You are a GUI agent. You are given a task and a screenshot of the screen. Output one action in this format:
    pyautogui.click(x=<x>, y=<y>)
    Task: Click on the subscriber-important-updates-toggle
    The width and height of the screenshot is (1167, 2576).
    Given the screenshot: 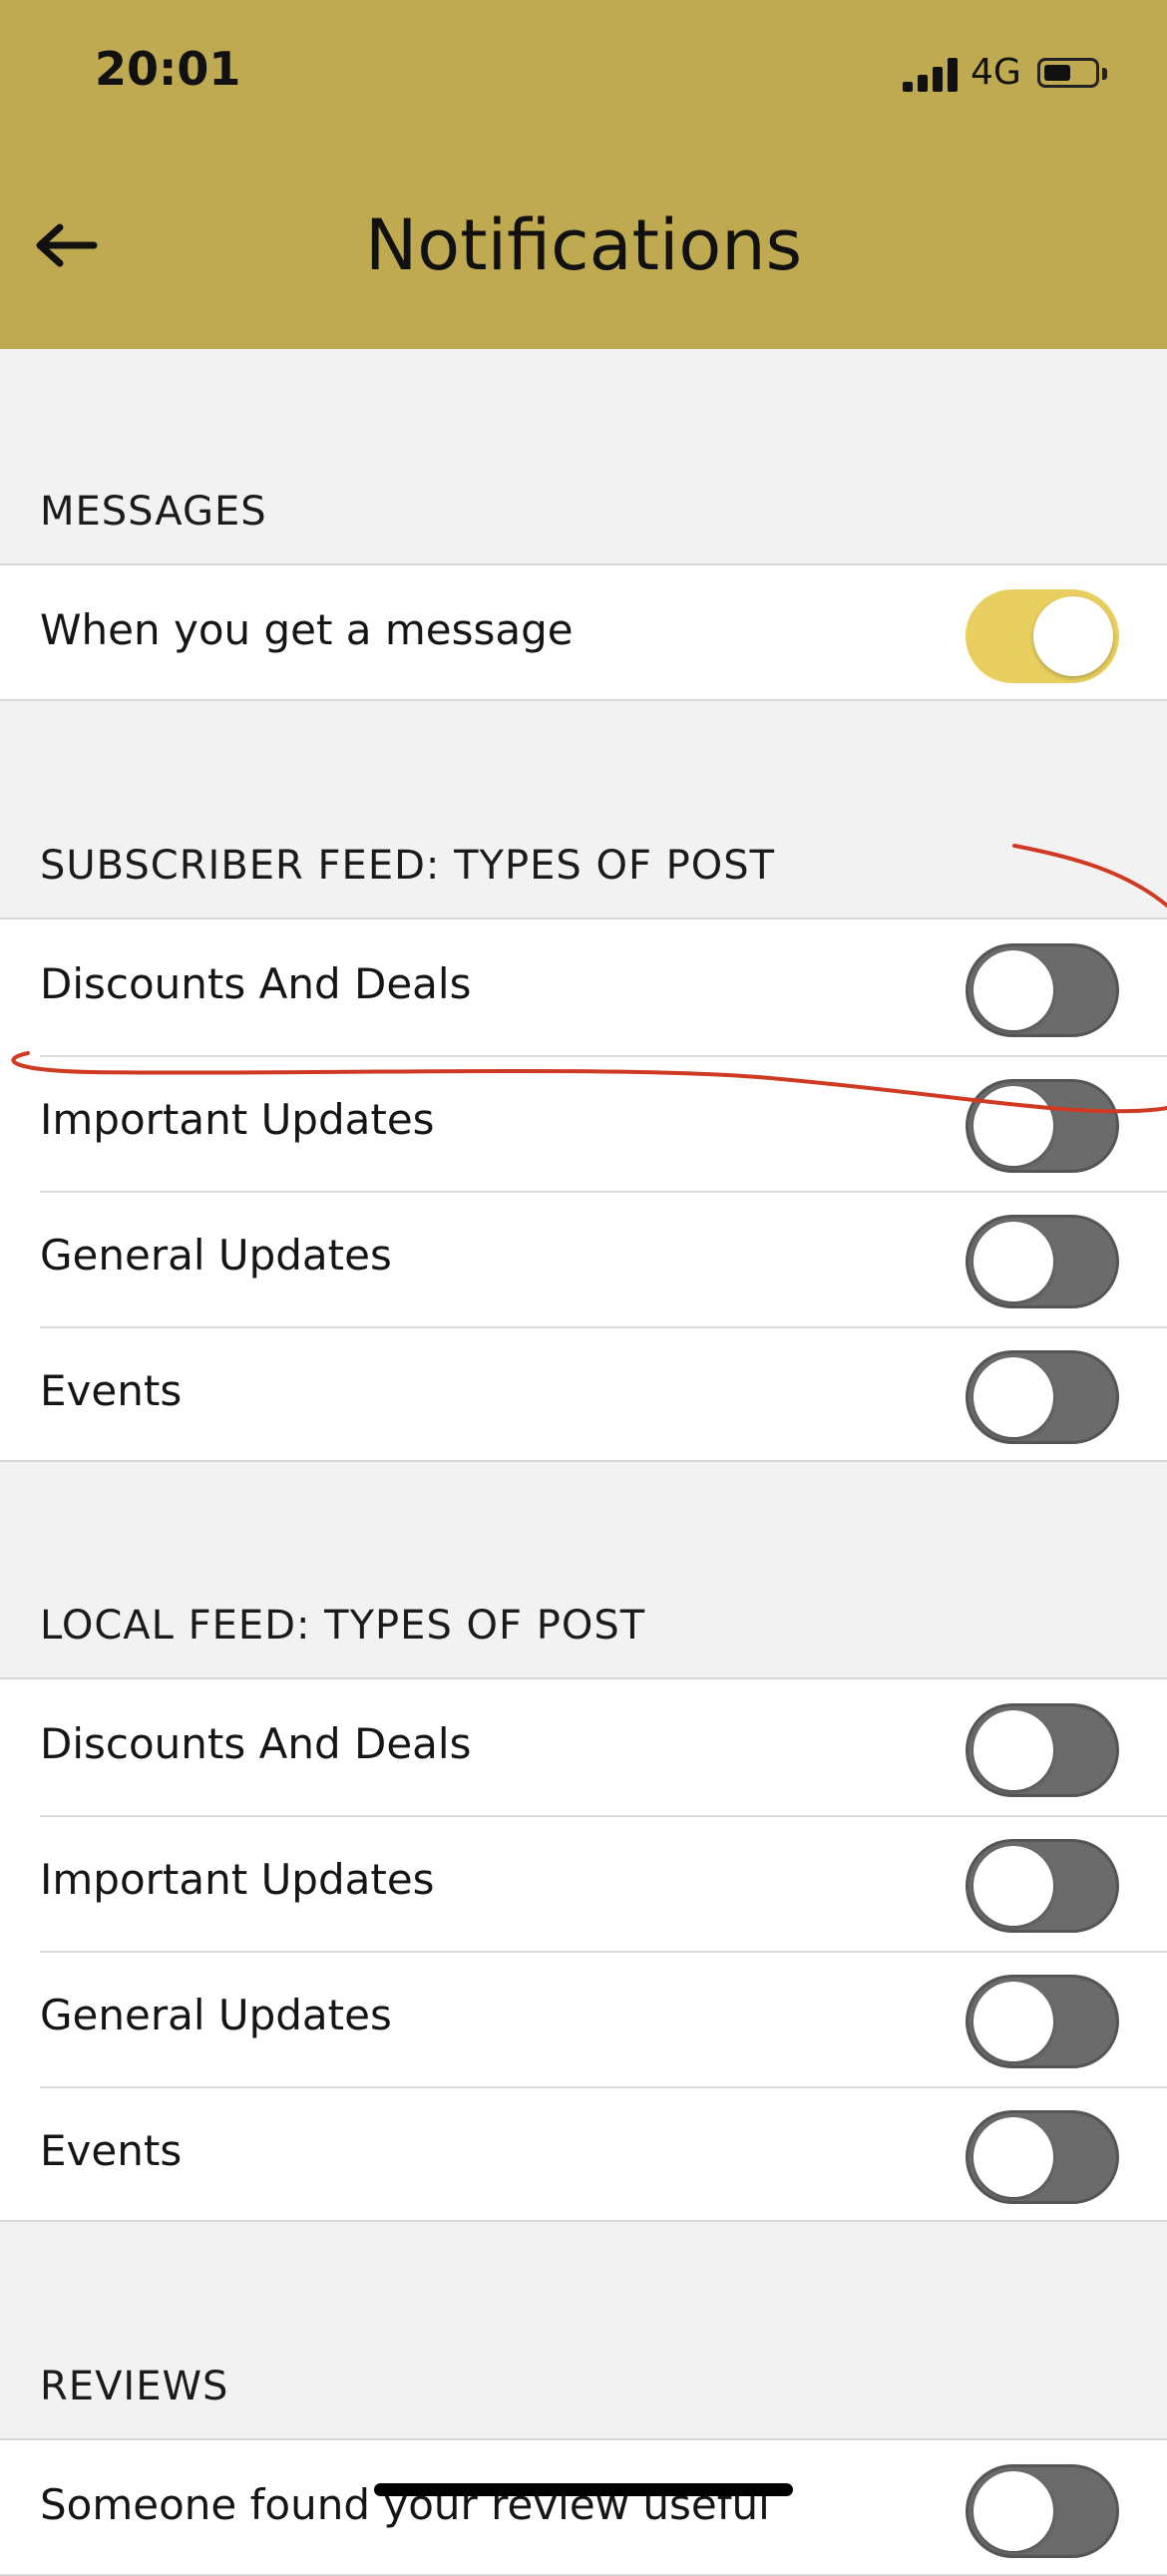 What is the action you would take?
    pyautogui.click(x=1042, y=1126)
    